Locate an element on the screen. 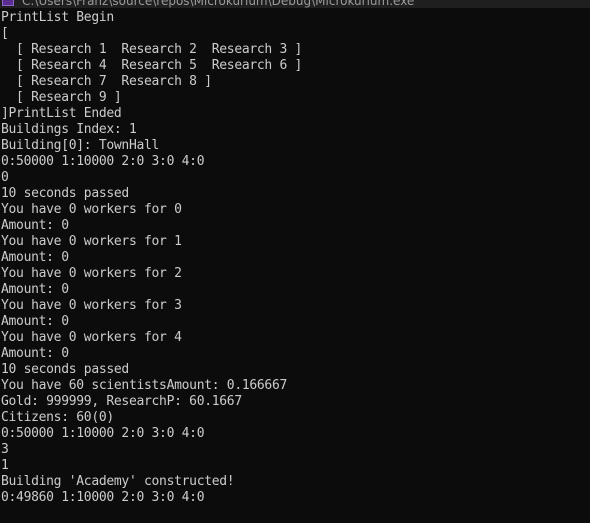  console-line: Gold: 999999, ResearchP: 60.1667 is located at coordinates (121, 401).